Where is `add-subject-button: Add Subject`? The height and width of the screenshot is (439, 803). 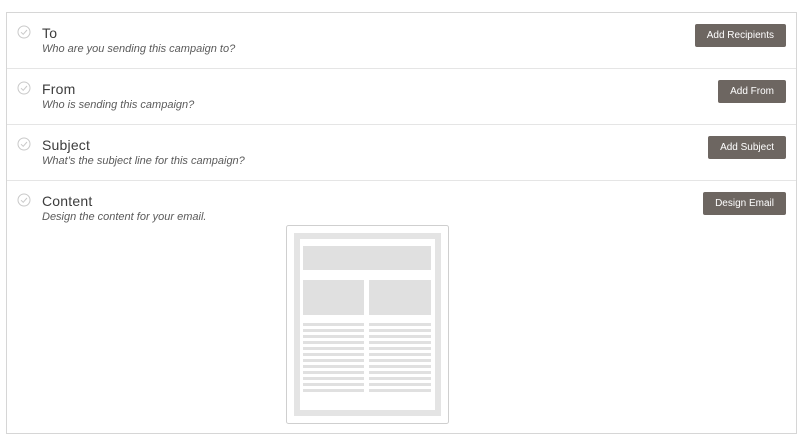 add-subject-button: Add Subject is located at coordinates (747, 147).